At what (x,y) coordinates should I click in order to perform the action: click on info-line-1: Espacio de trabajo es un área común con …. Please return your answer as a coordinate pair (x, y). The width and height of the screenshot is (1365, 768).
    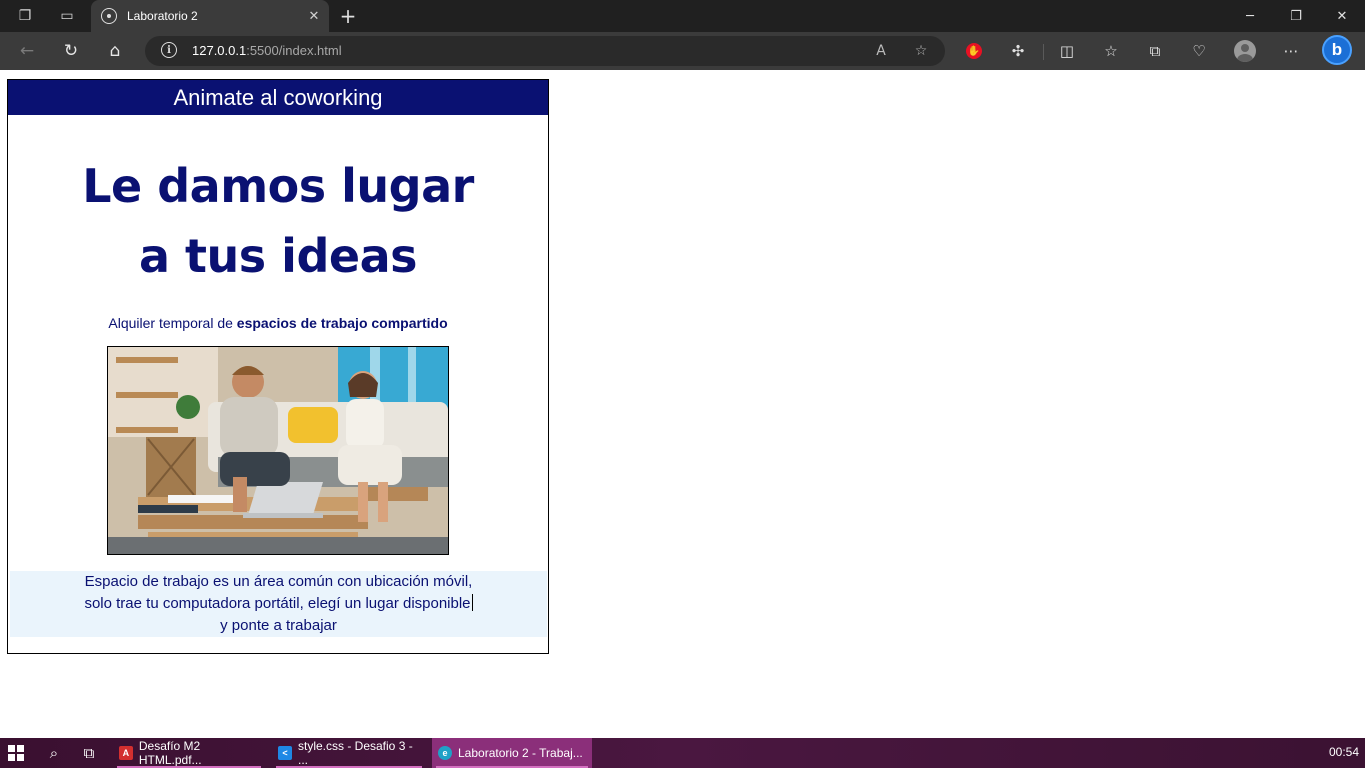
    Looking at the image, I should click on (278, 581).